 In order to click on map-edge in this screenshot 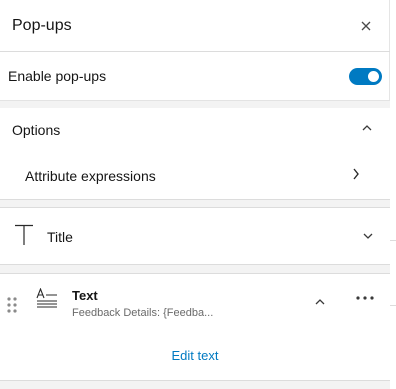, I will do `click(393, 194)`.